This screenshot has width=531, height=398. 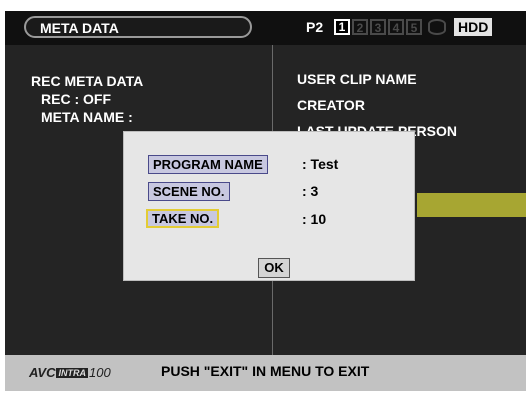 I want to click on header-bar: META DATA P2 1 2 3 4 5 HDD, so click(x=265, y=28).